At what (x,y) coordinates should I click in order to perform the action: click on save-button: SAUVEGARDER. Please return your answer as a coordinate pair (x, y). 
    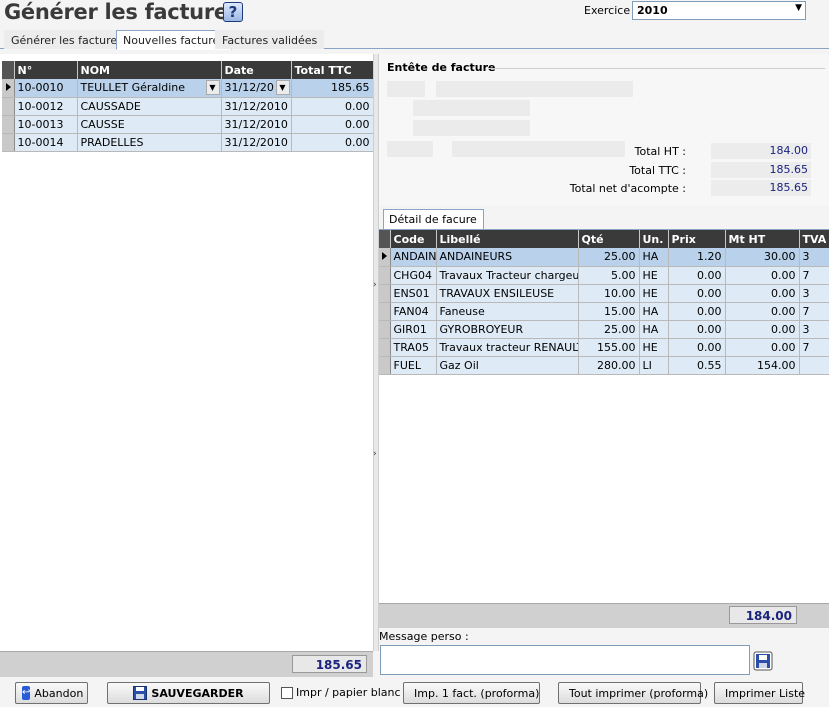
    Looking at the image, I should click on (188, 693).